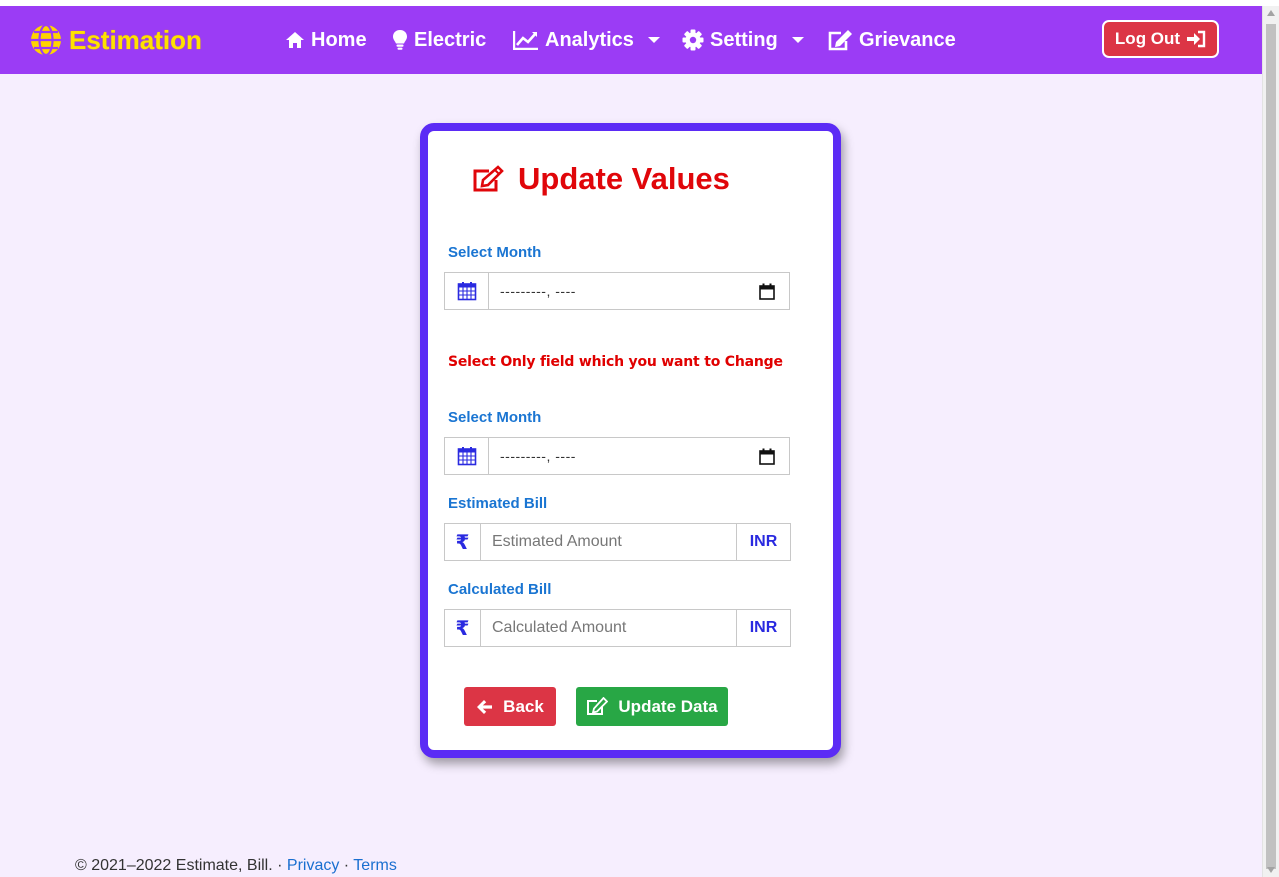 The width and height of the screenshot is (1279, 877). I want to click on month-input-group-2: ---------, ----, so click(617, 456).